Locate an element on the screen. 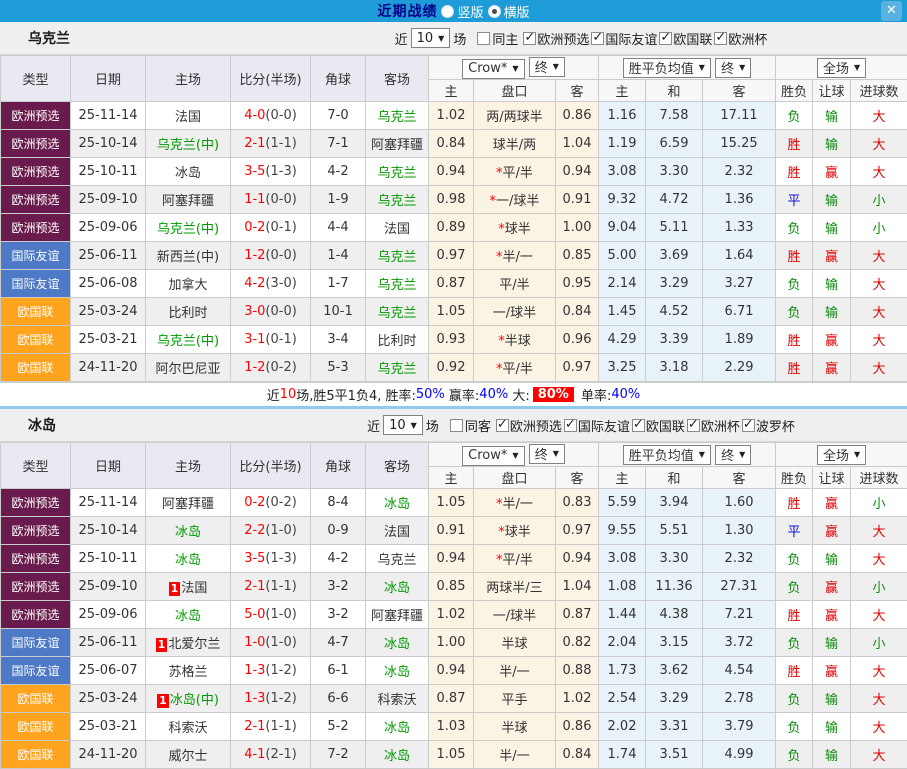  section-header: 冰岛 近 10 ▼ 场 同客 欧洲预选 国际友谊 is located at coordinates (453, 425).